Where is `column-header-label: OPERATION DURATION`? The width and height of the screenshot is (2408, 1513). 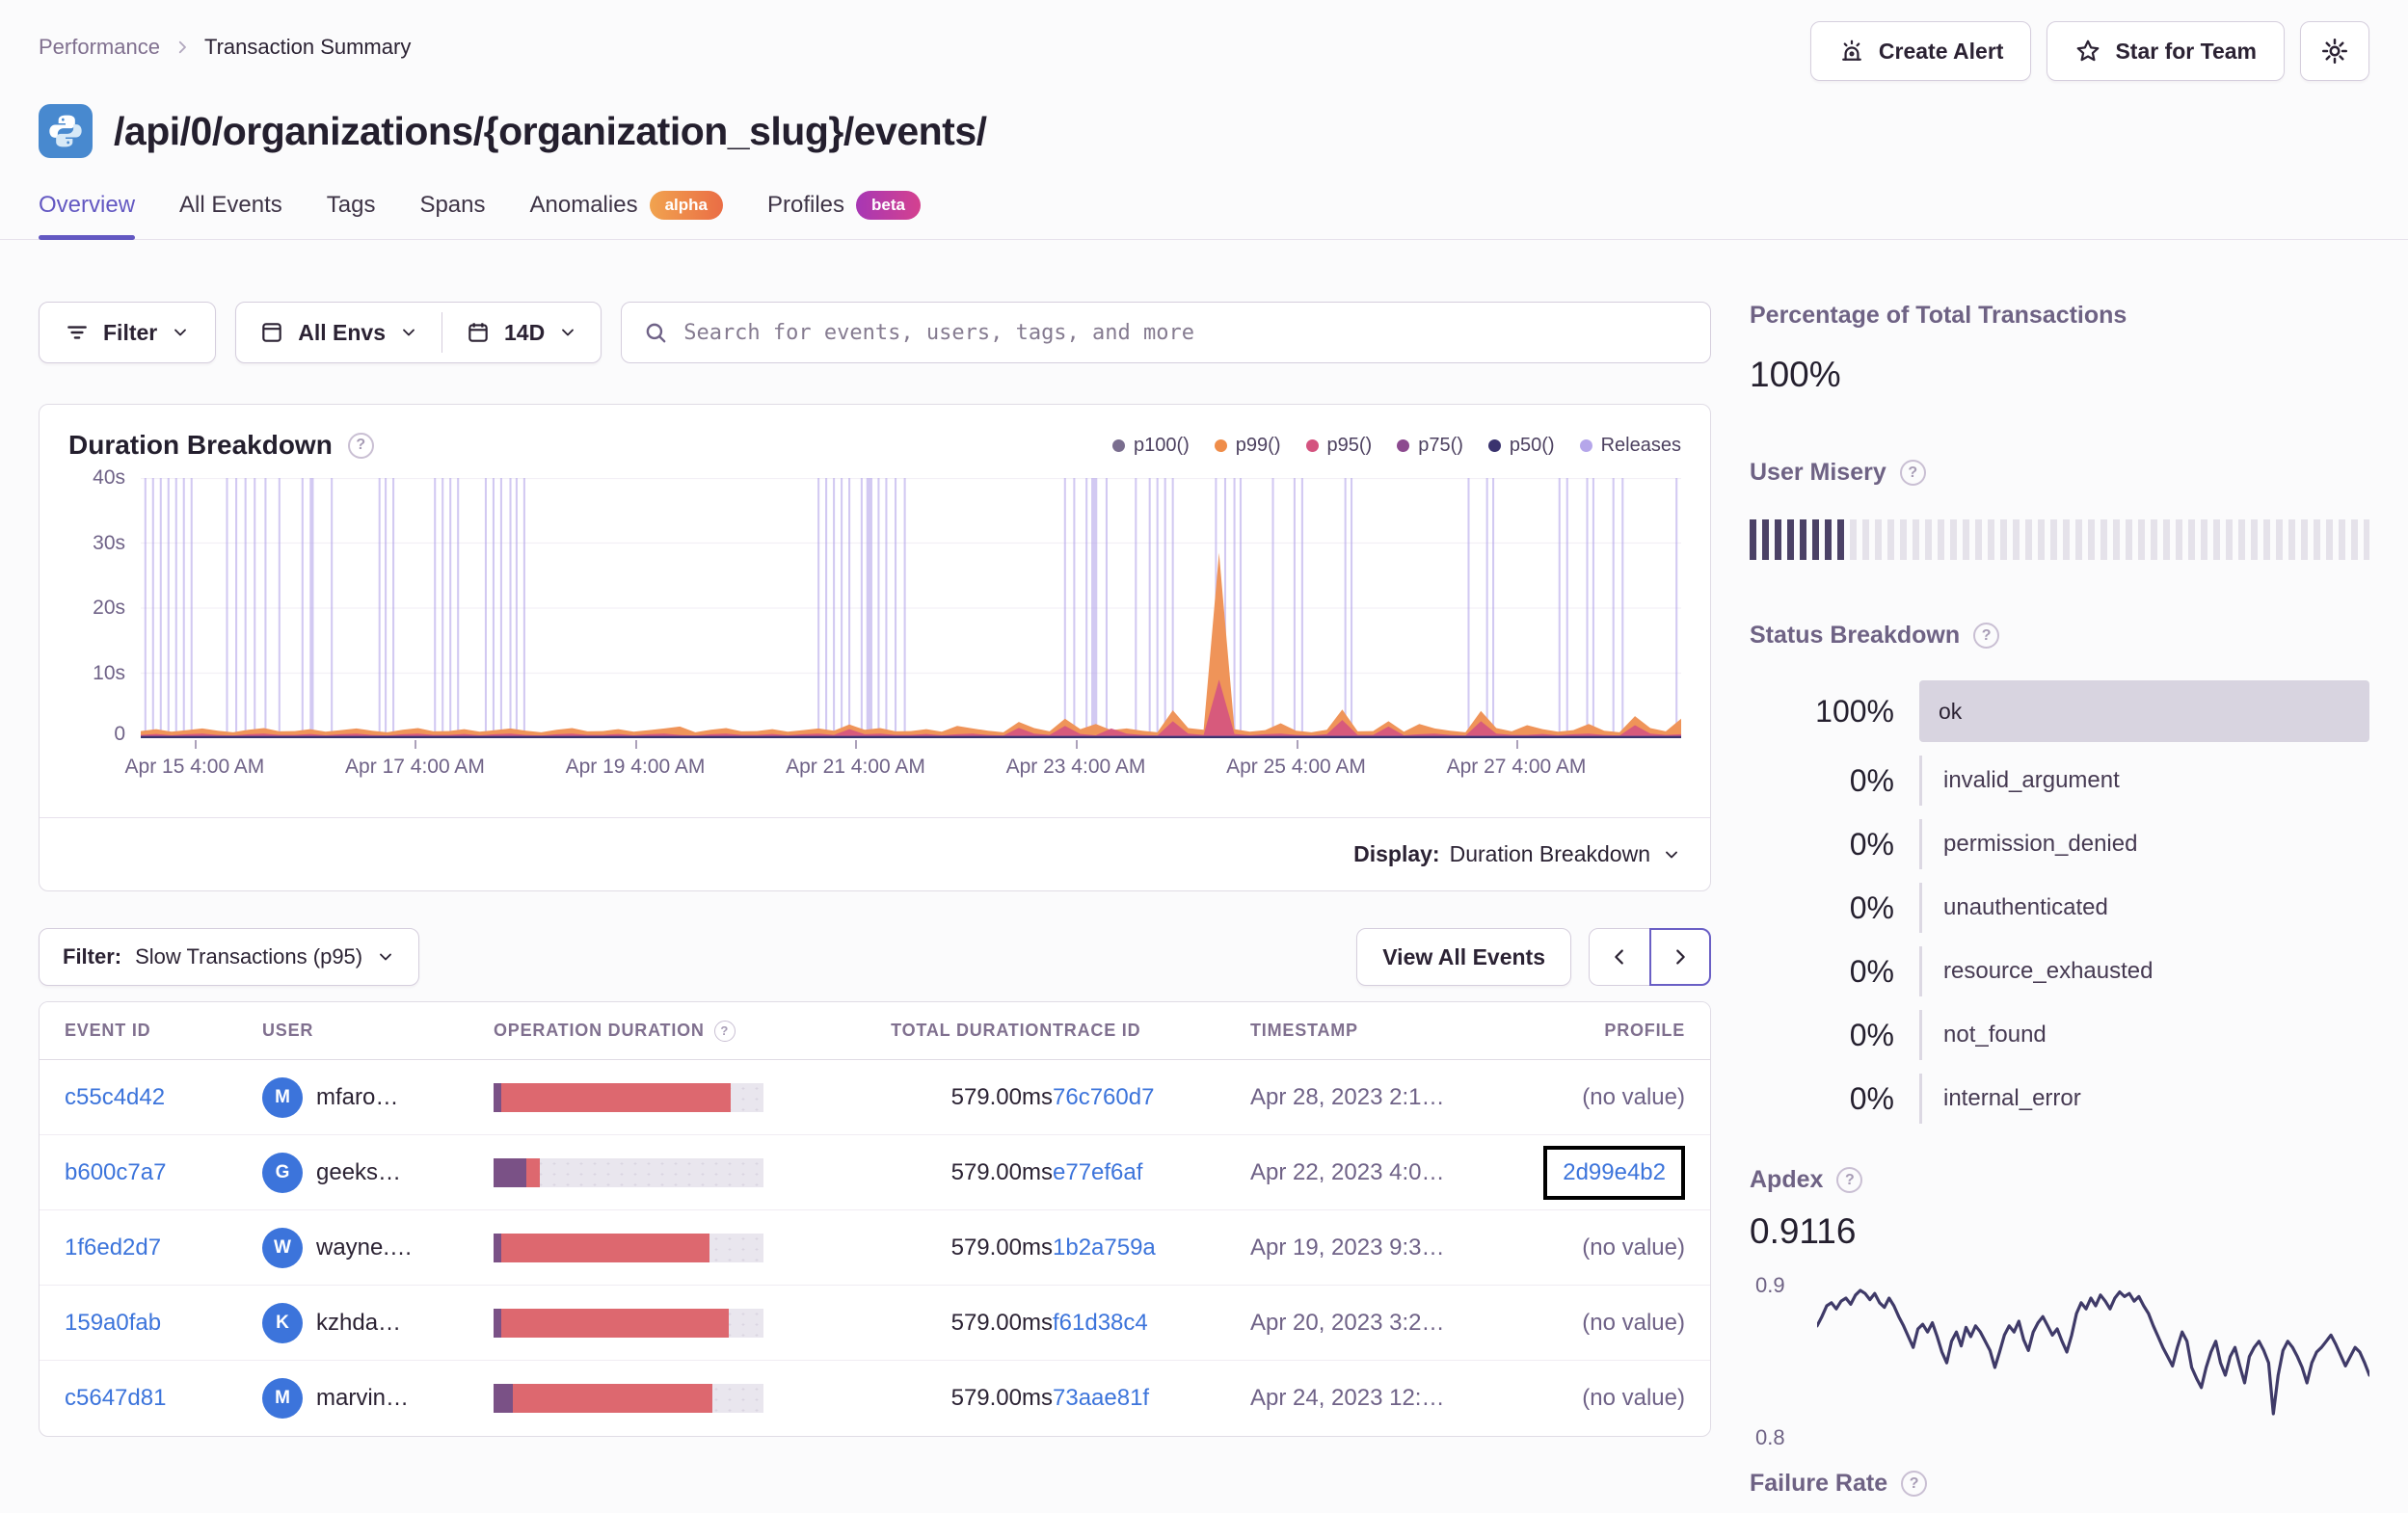 column-header-label: OPERATION DURATION is located at coordinates (599, 1030).